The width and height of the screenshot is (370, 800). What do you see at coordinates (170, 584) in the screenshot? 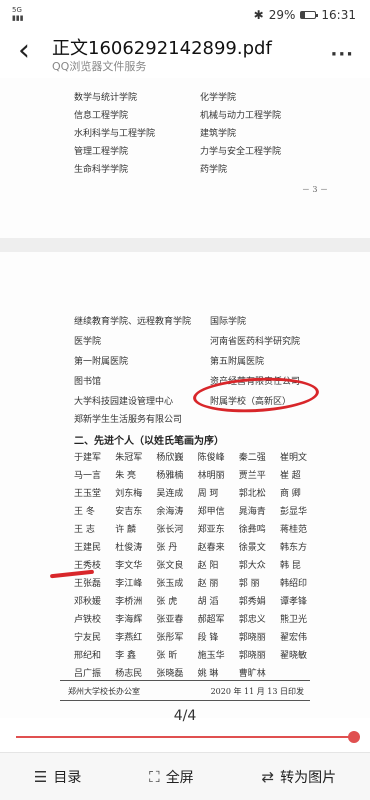
I see `name-cell: 张玉成` at bounding box center [170, 584].